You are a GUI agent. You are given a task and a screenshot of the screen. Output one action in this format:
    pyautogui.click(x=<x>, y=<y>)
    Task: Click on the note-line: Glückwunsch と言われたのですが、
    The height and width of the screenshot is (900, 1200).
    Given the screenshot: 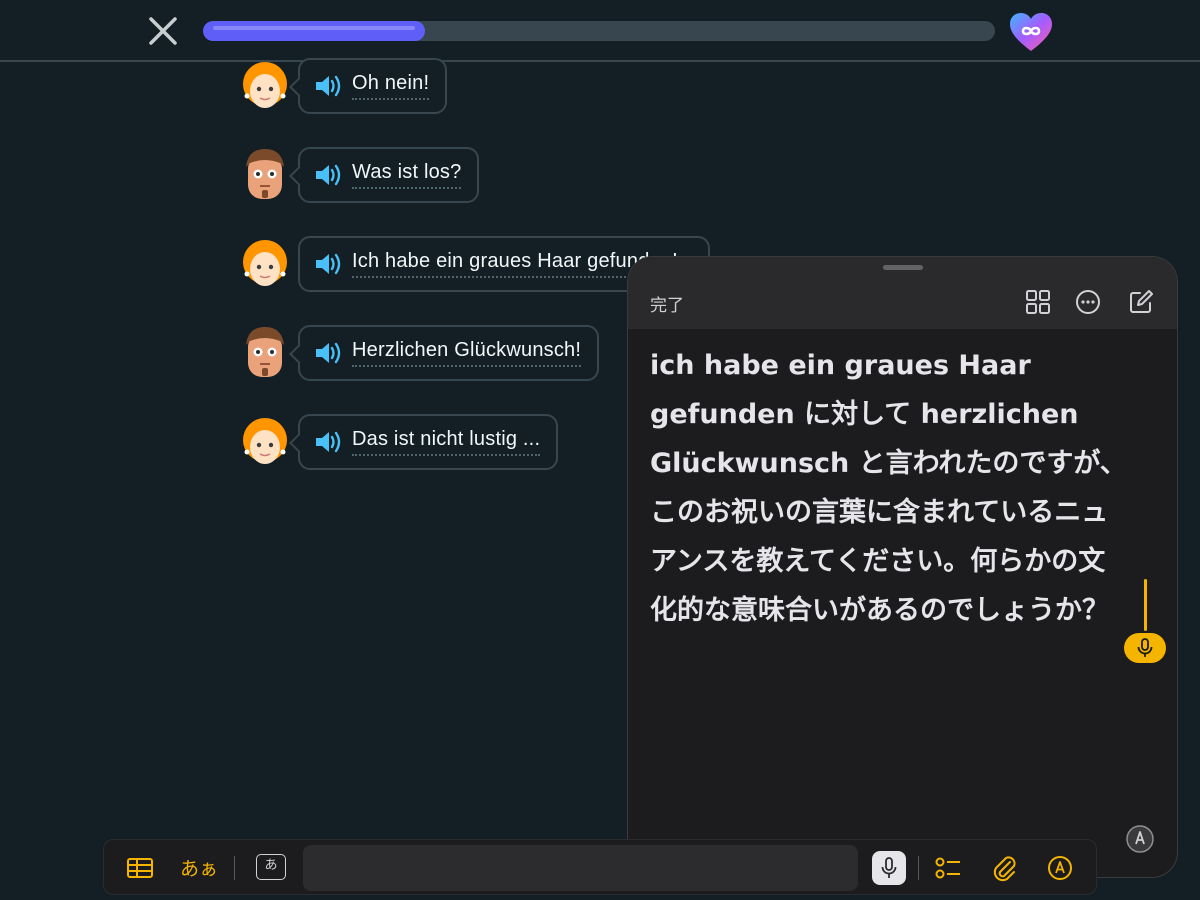 What is the action you would take?
    pyautogui.click(x=888, y=463)
    